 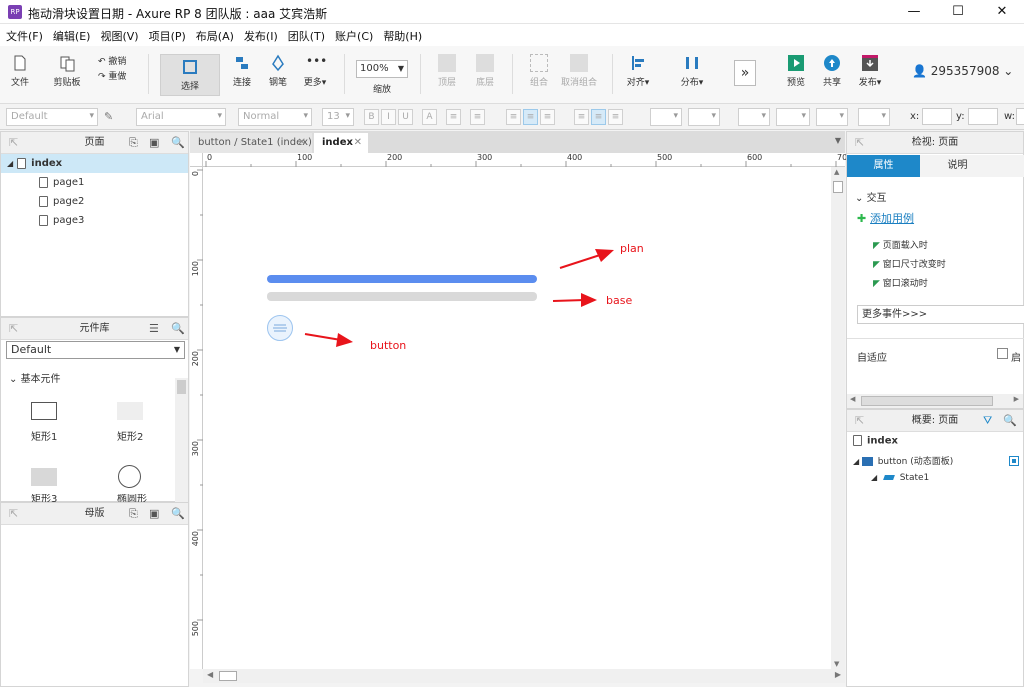 What do you see at coordinates (581, 117) in the screenshot?
I see `valign-top-button: ≡` at bounding box center [581, 117].